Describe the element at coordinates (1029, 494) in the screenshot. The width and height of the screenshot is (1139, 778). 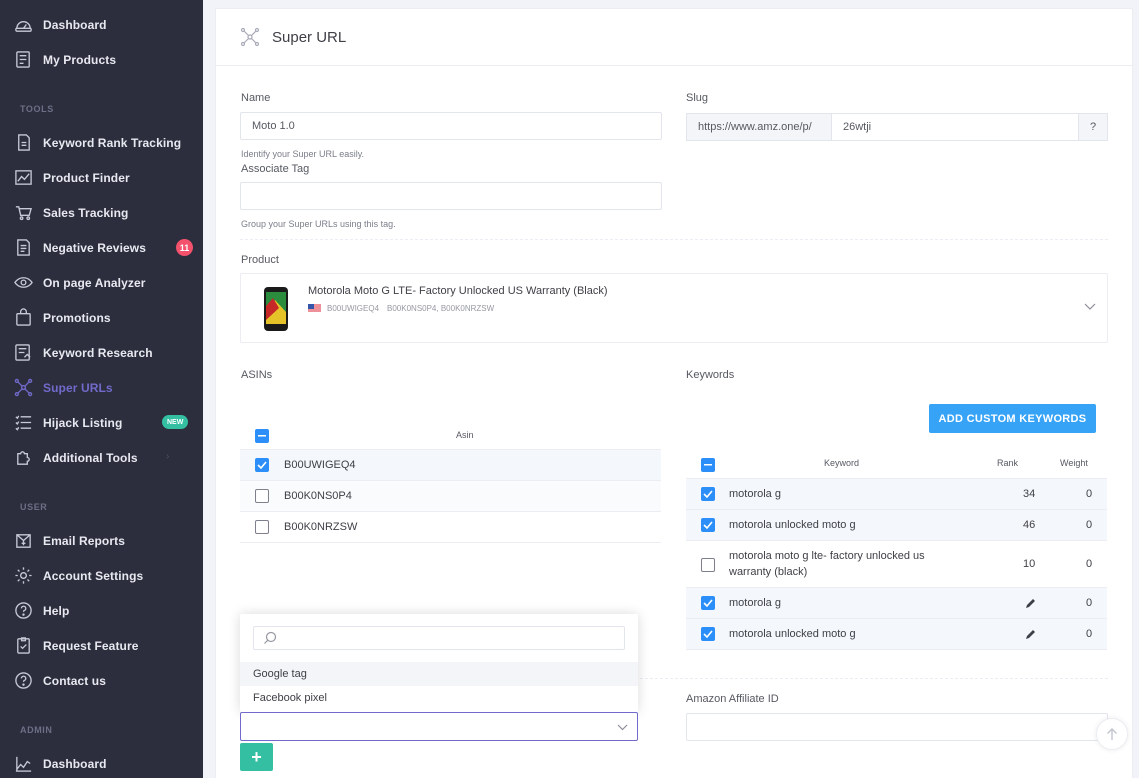
I see `rank-value: 34` at that location.